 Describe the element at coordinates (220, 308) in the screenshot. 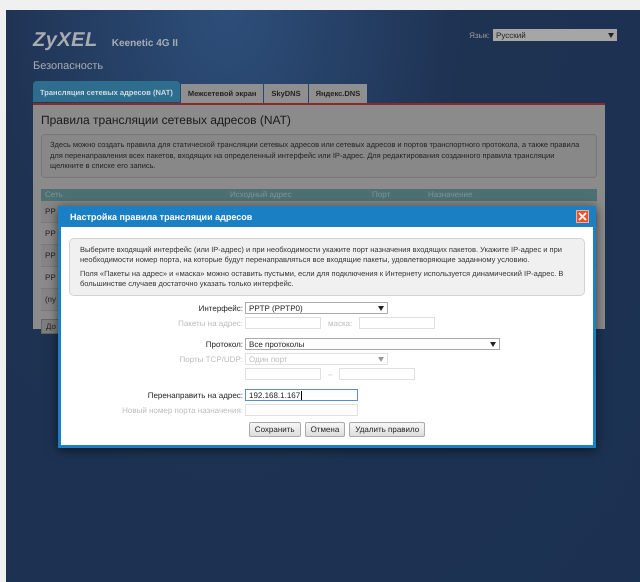

I see `field-label: Интерфейс:` at that location.